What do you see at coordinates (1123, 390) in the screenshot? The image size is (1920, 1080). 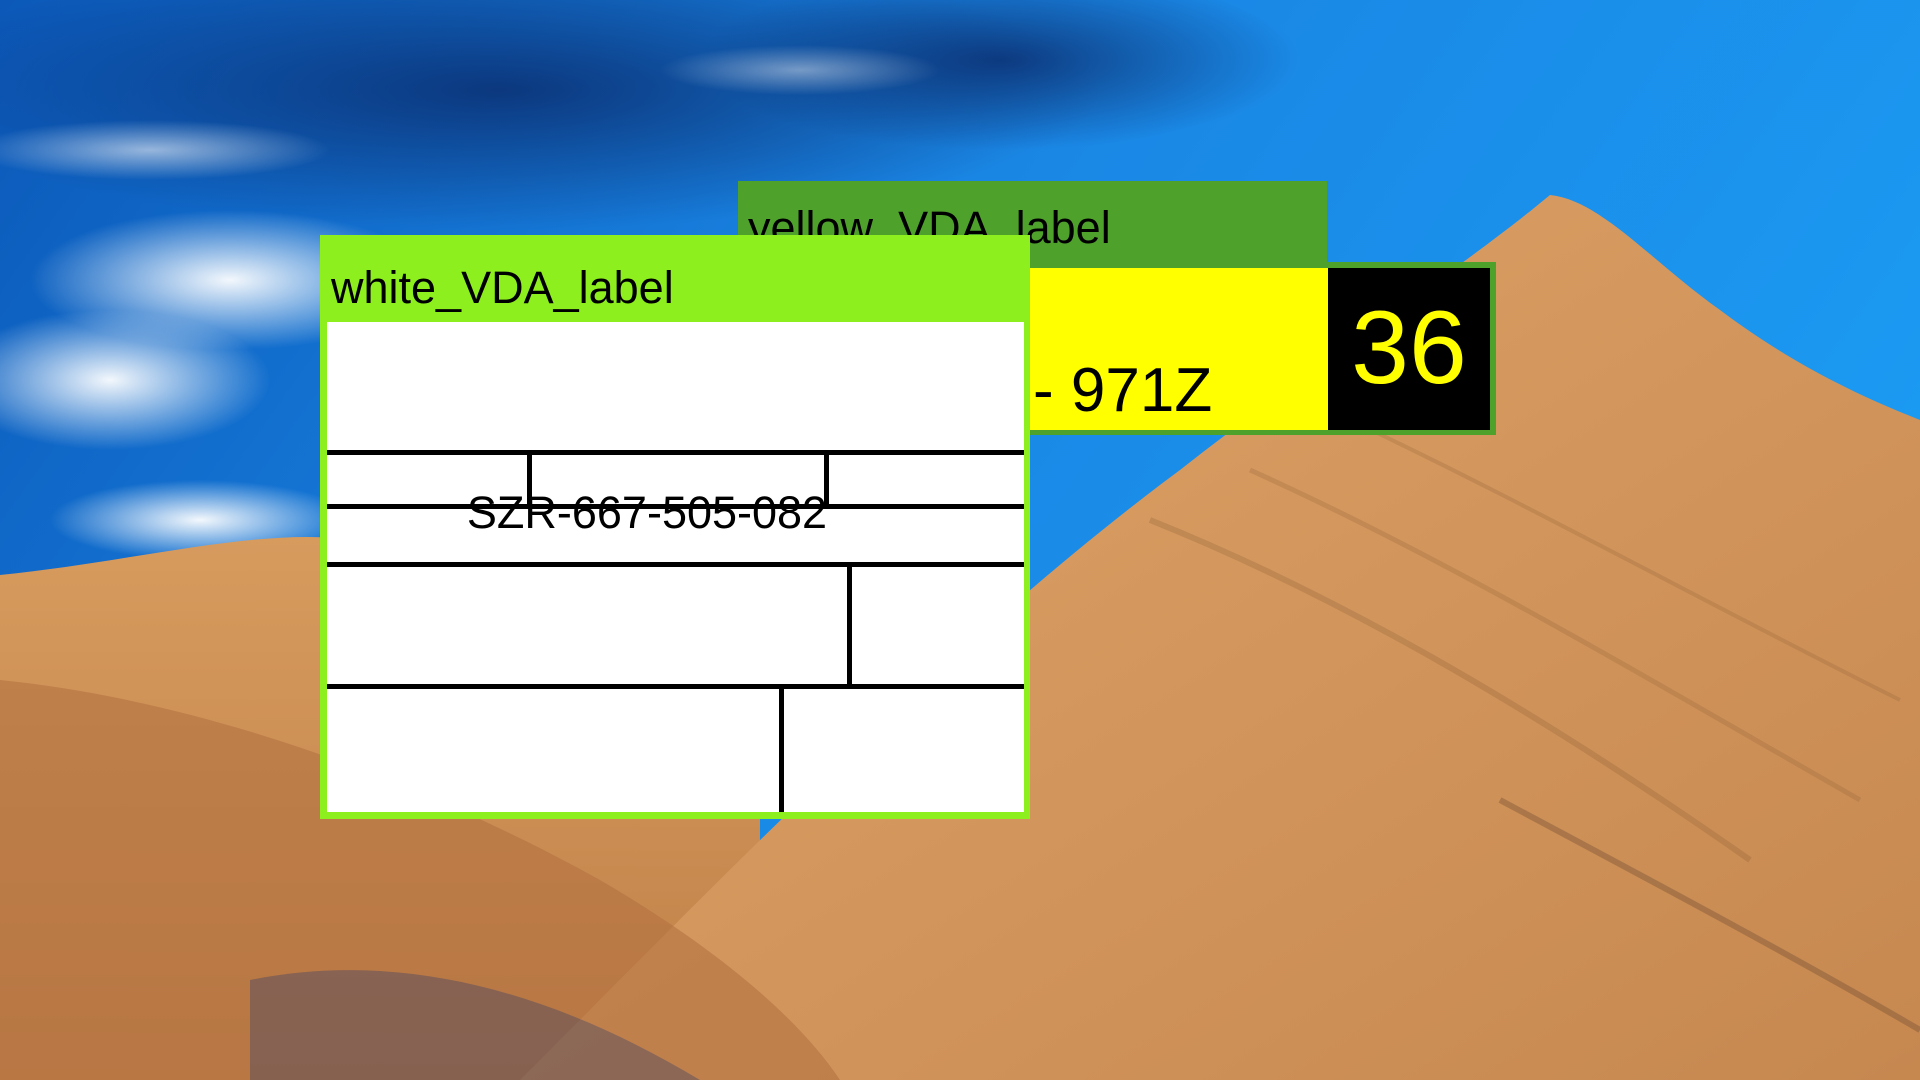 I see `yellow-label-code: - 971Z` at bounding box center [1123, 390].